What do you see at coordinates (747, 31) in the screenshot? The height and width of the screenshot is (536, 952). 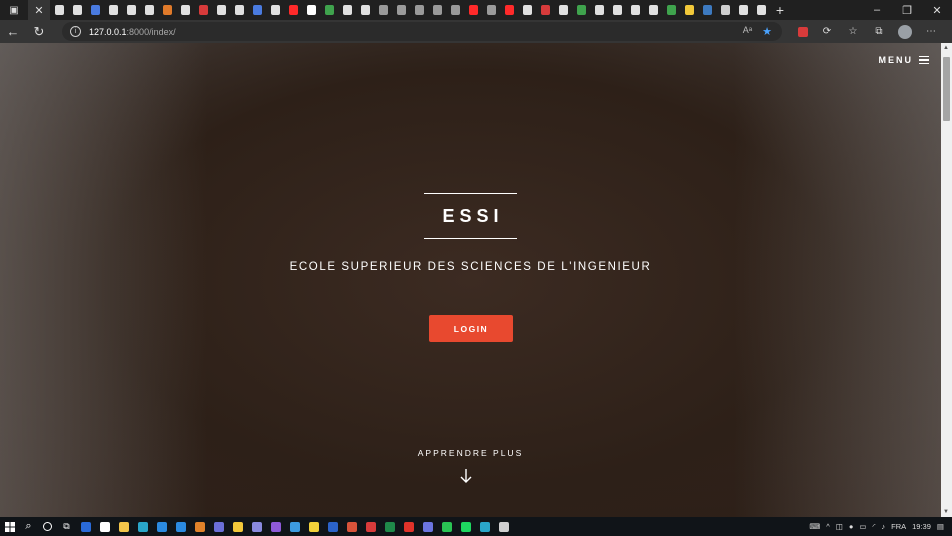 I see `read-aloud-icon: Aᵃ` at bounding box center [747, 31].